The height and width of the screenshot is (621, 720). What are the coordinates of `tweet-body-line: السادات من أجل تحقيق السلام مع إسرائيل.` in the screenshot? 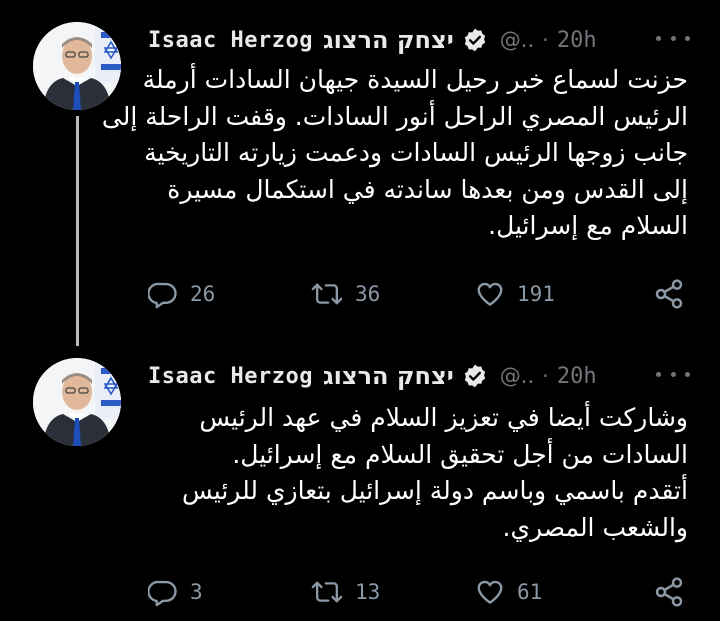 It's located at (460, 454).